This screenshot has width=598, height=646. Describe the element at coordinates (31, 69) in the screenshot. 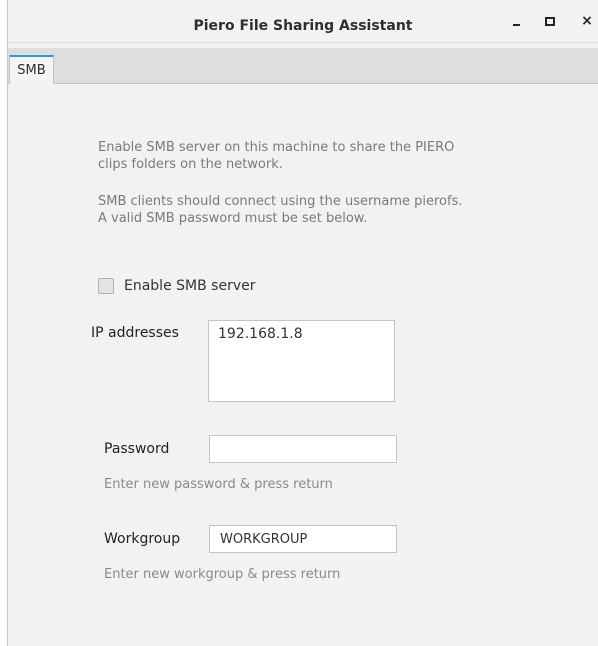

I see `tab-smb: SMB` at that location.